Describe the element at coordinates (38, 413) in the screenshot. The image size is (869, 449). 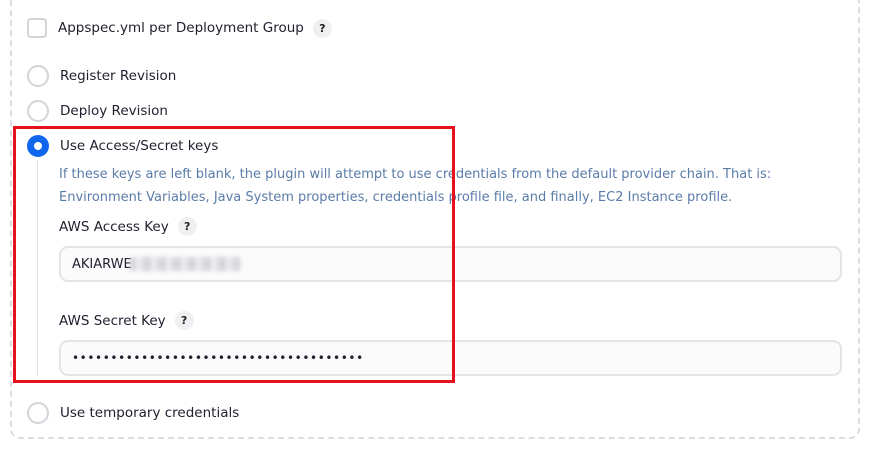
I see `use-temp-credentials-radio` at that location.